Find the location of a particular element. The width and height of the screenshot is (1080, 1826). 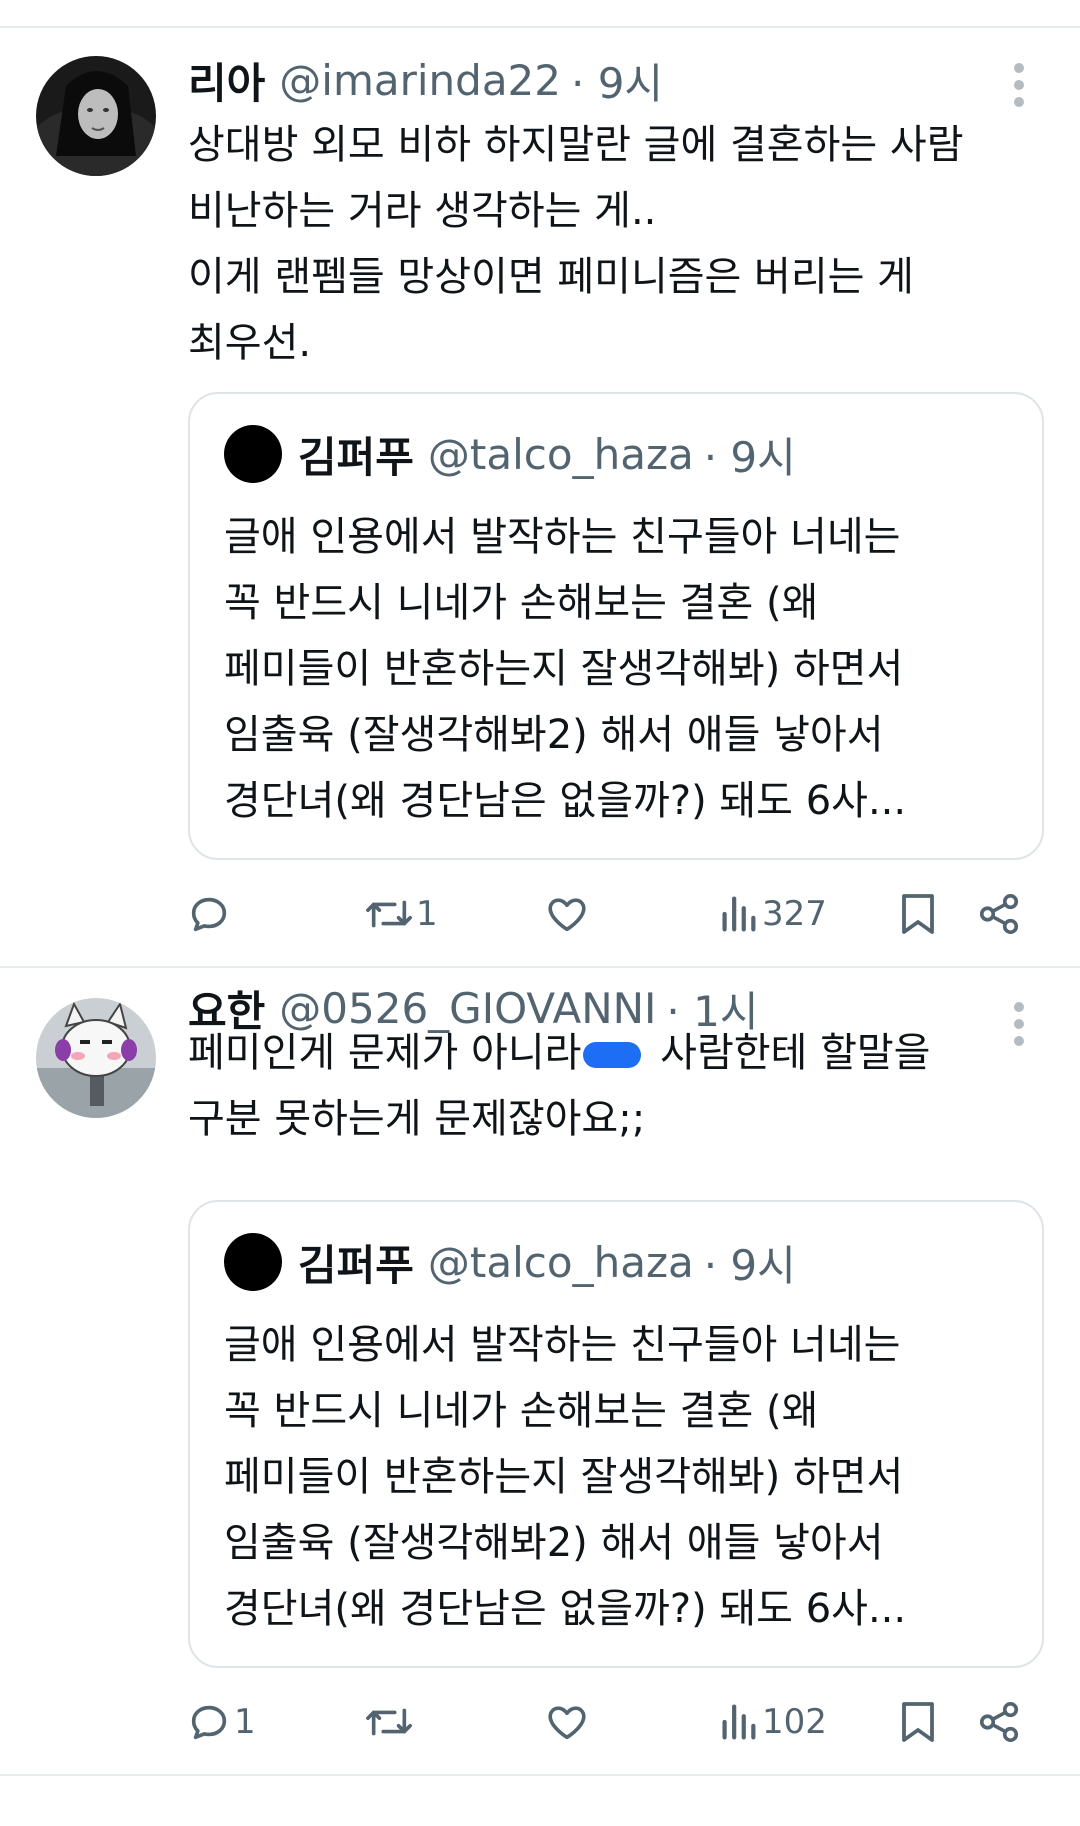

repost-count: 1 is located at coordinates (427, 914).